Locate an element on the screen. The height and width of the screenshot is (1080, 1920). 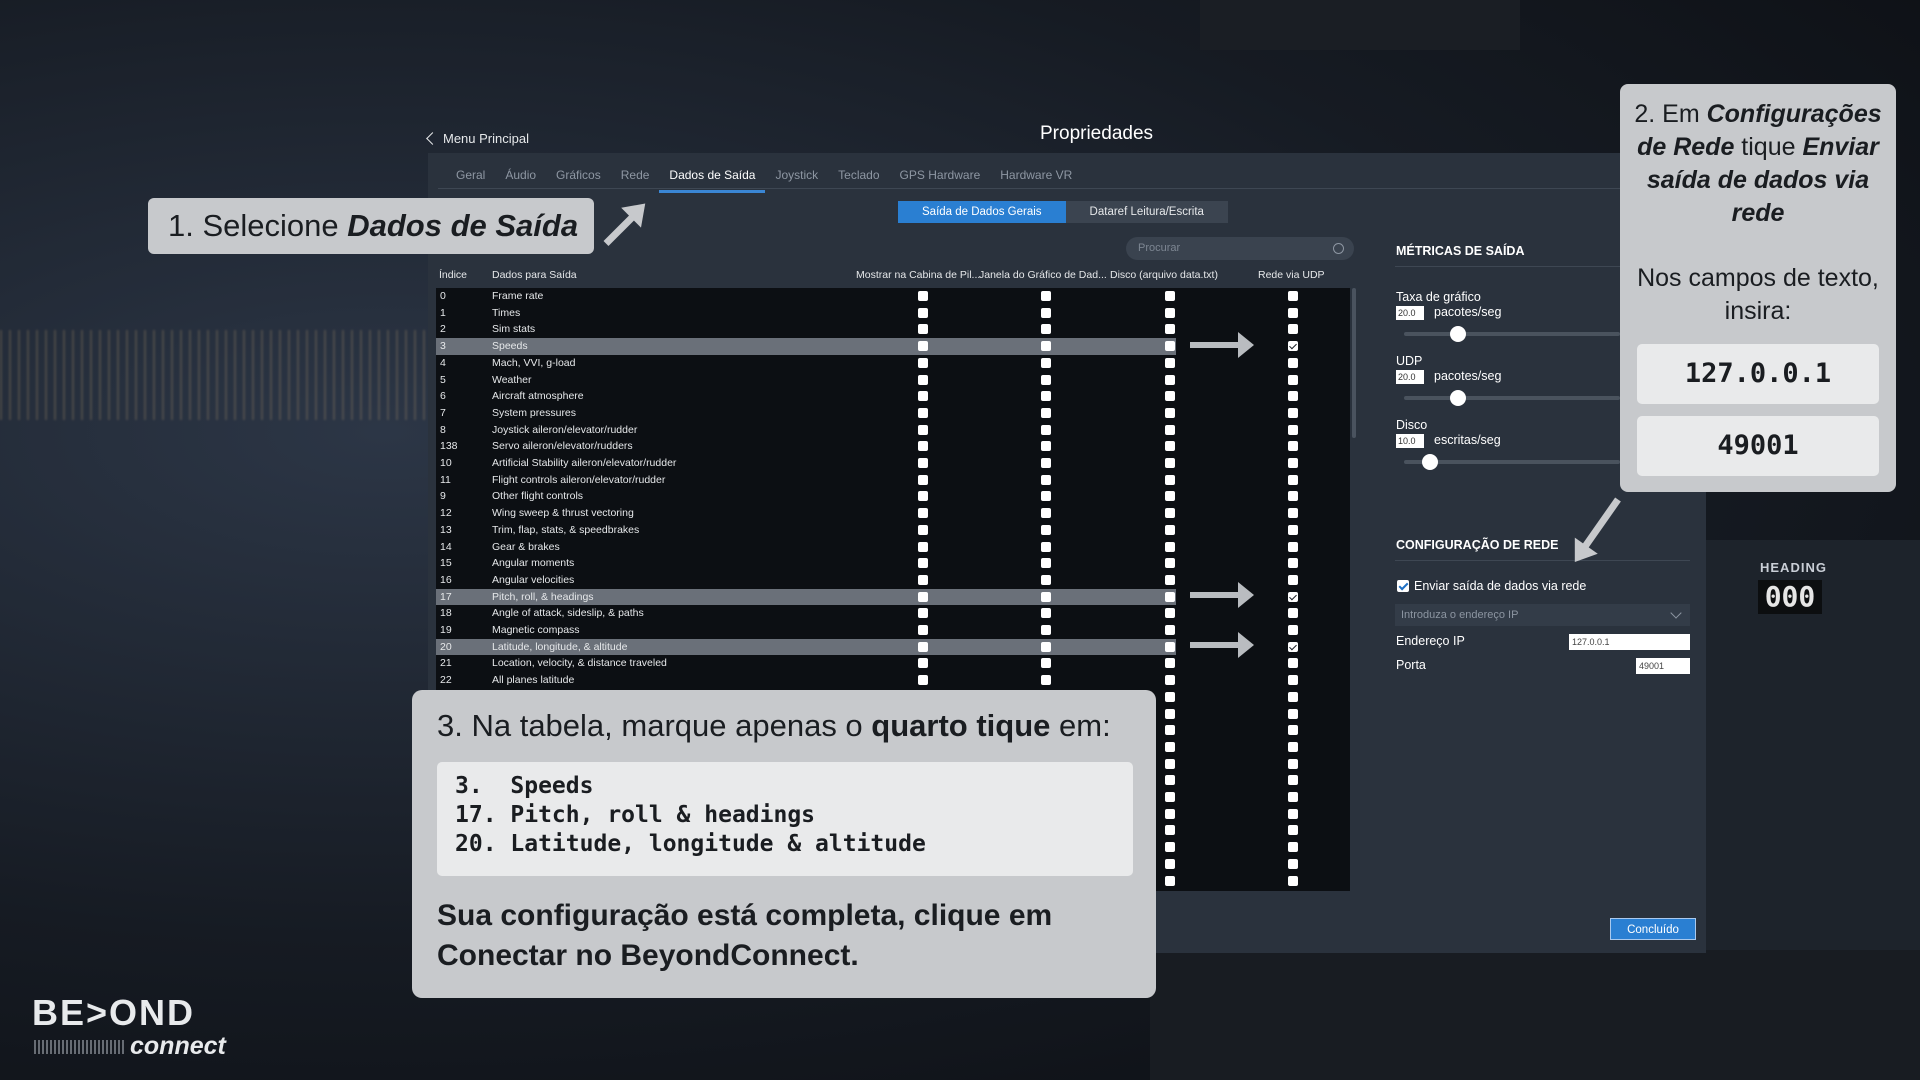
ip-select: Introduza o endereço IP is located at coordinates (1542, 615).